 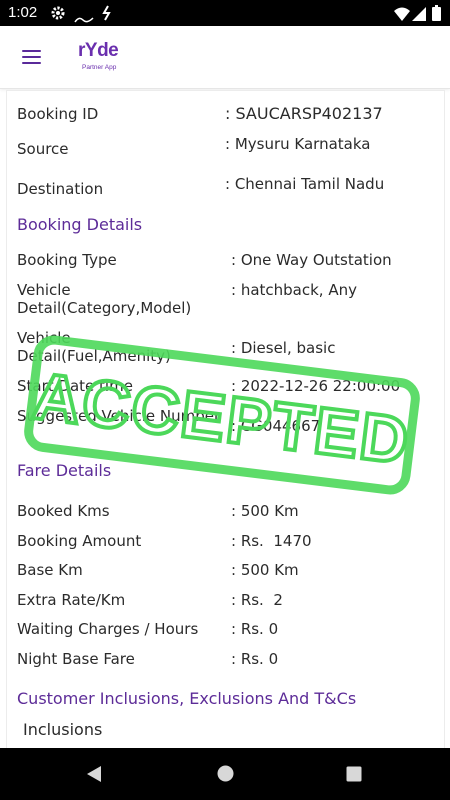 What do you see at coordinates (23, 12) in the screenshot?
I see `status-time: 1:02` at bounding box center [23, 12].